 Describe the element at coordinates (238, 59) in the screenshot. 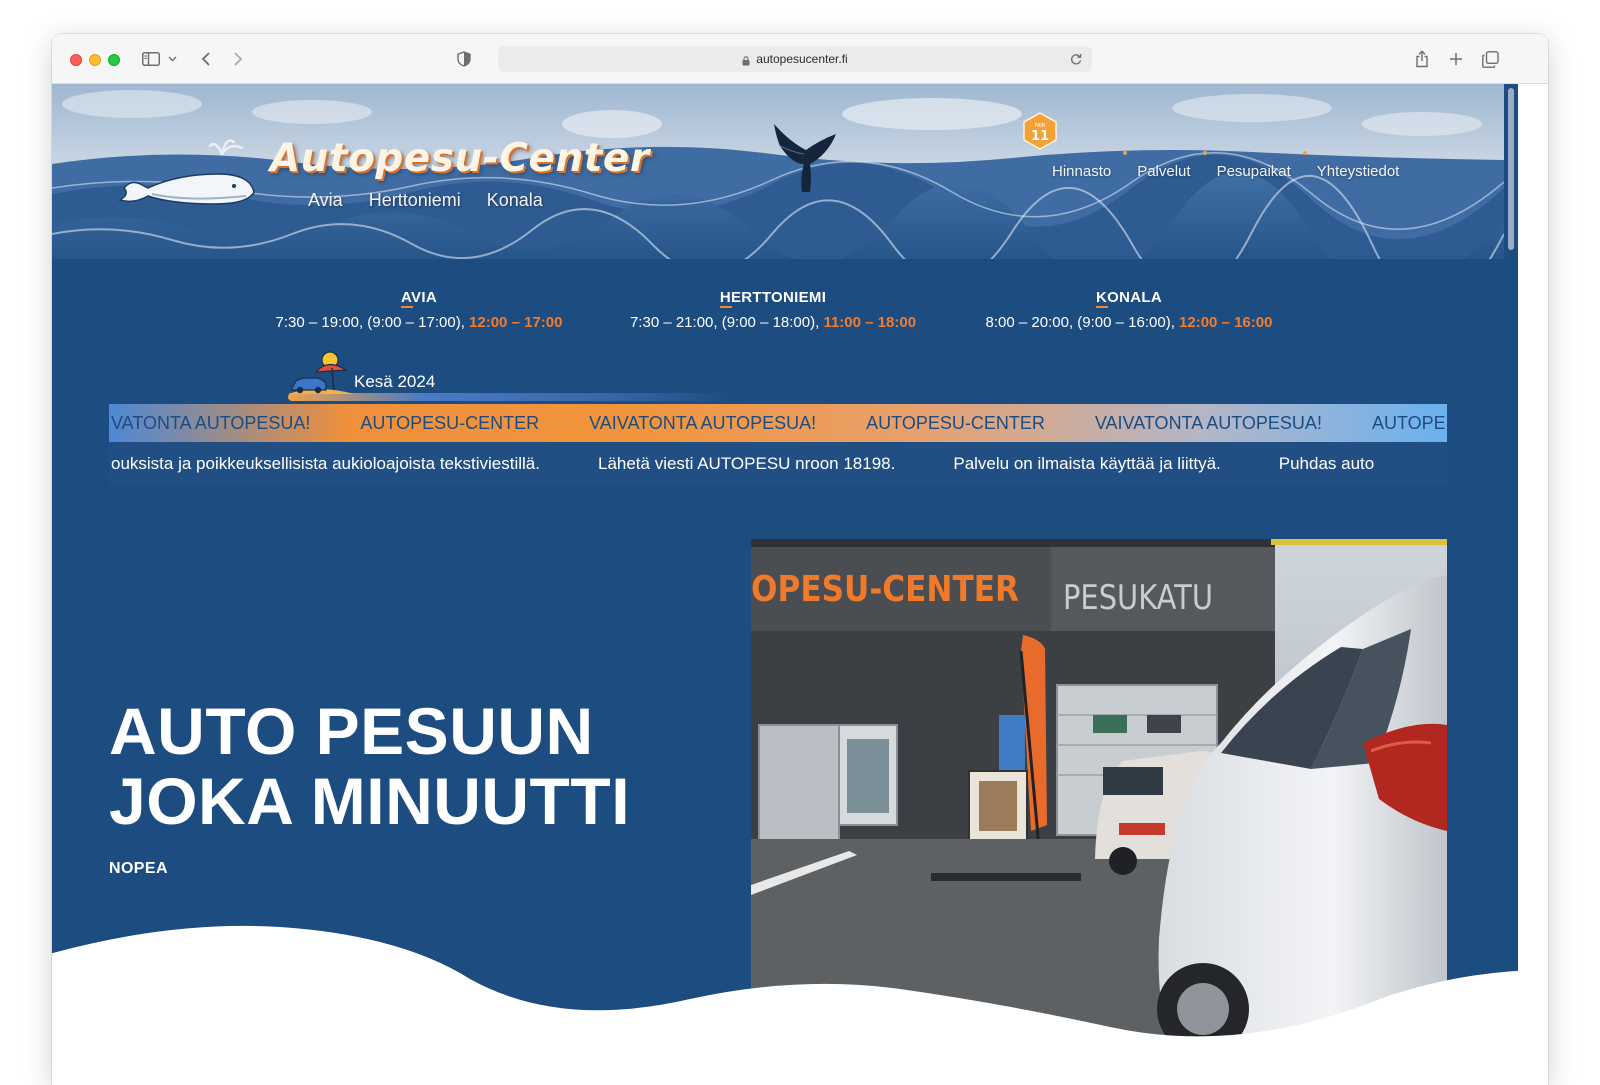

I see `forward-icon` at that location.